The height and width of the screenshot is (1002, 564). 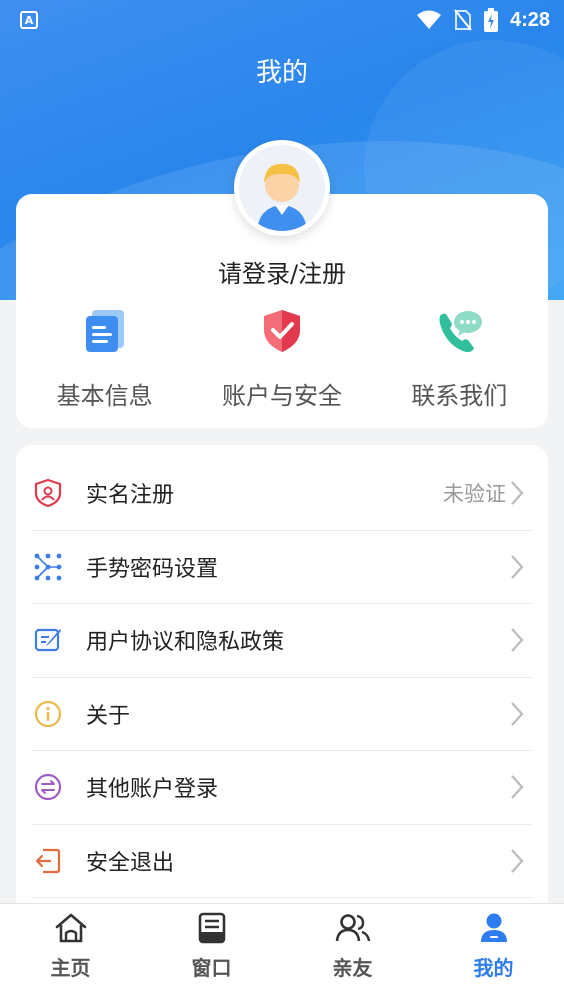 What do you see at coordinates (104, 358) in the screenshot?
I see `quick-action-basic-info: 基本信息` at bounding box center [104, 358].